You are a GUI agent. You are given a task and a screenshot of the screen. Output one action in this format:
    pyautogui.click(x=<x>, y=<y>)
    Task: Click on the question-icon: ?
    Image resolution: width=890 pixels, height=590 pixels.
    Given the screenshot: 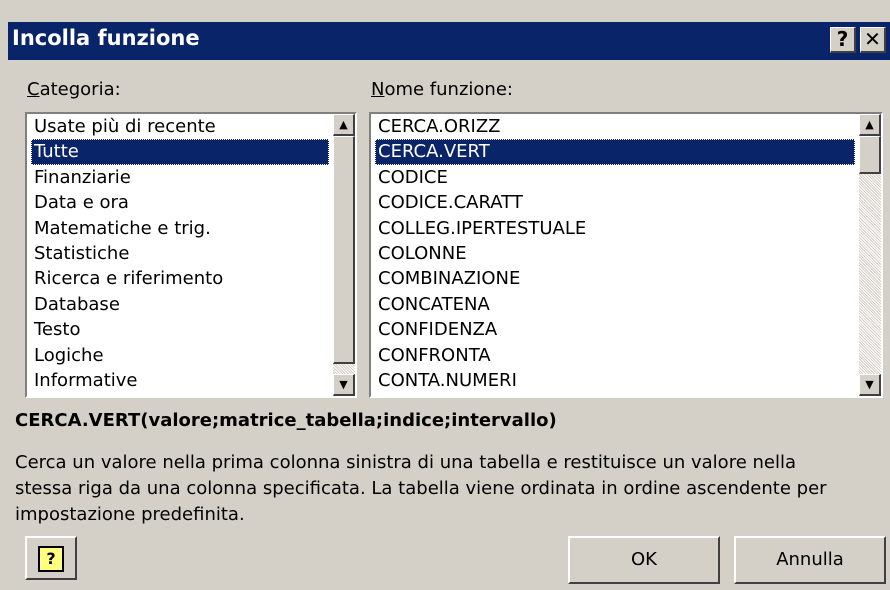 What is the action you would take?
    pyautogui.click(x=842, y=39)
    